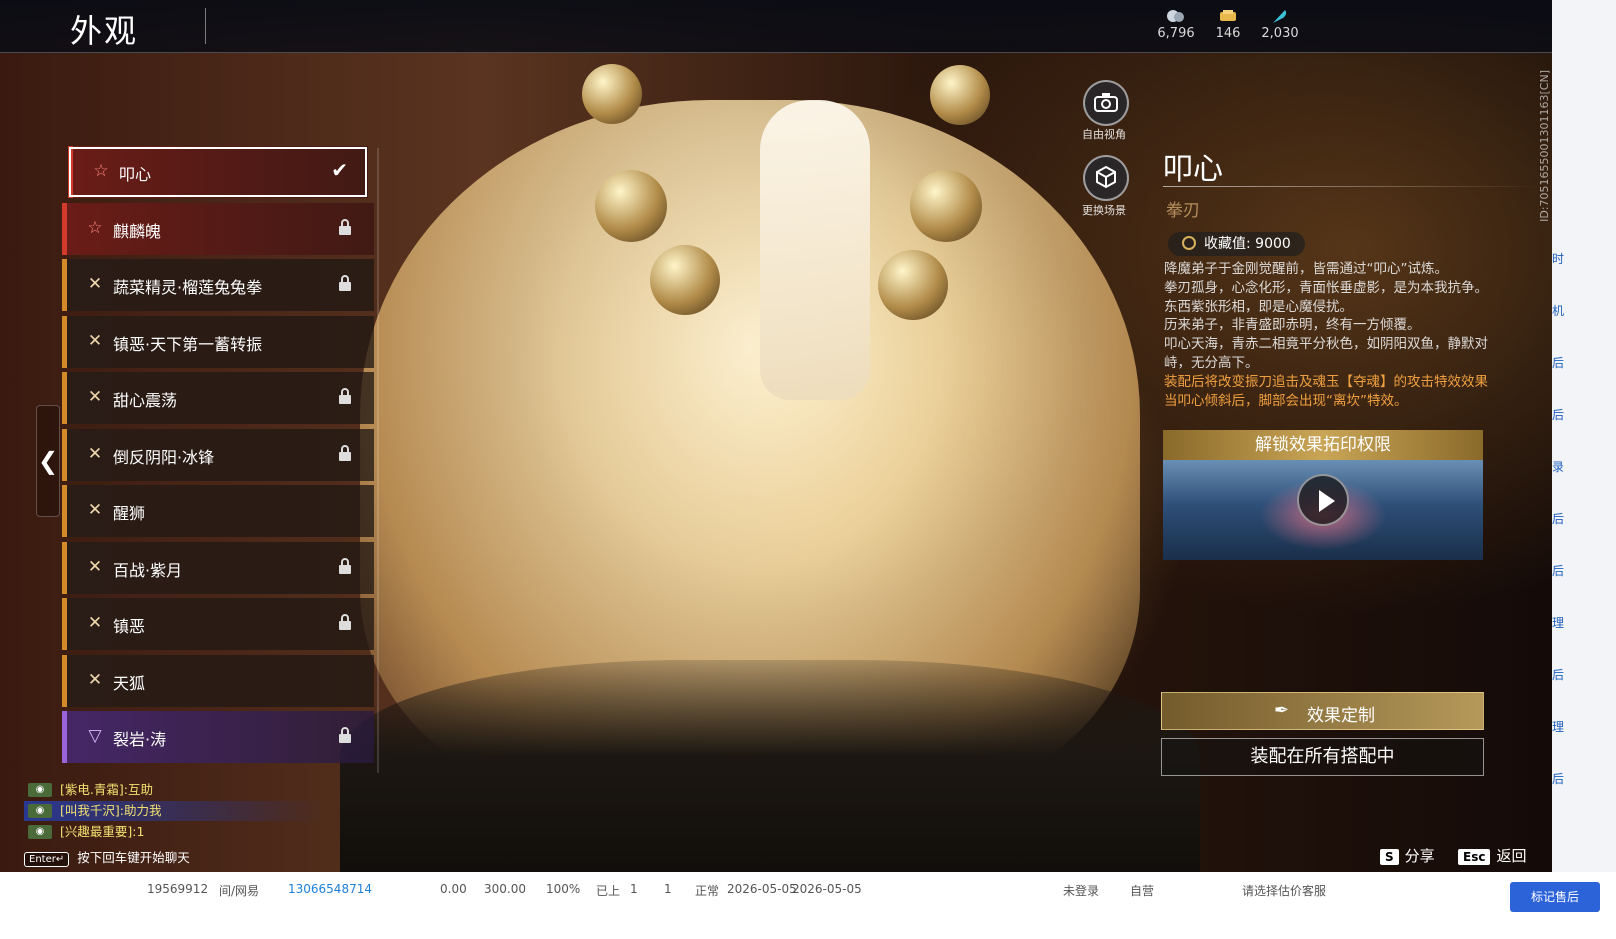  I want to click on share-hotkey: S 分享, so click(1407, 855).